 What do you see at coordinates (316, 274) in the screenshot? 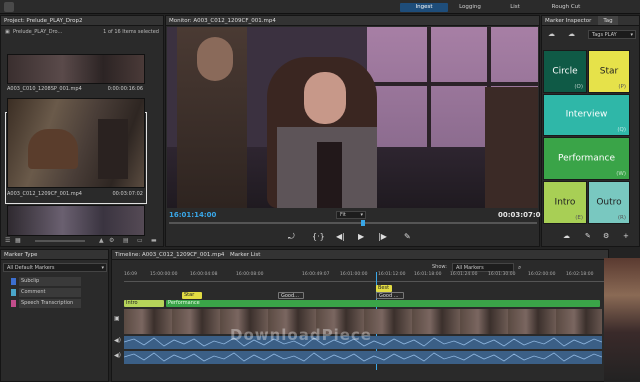
I see `ruler-tick: 16:00:49:07` at bounding box center [316, 274].